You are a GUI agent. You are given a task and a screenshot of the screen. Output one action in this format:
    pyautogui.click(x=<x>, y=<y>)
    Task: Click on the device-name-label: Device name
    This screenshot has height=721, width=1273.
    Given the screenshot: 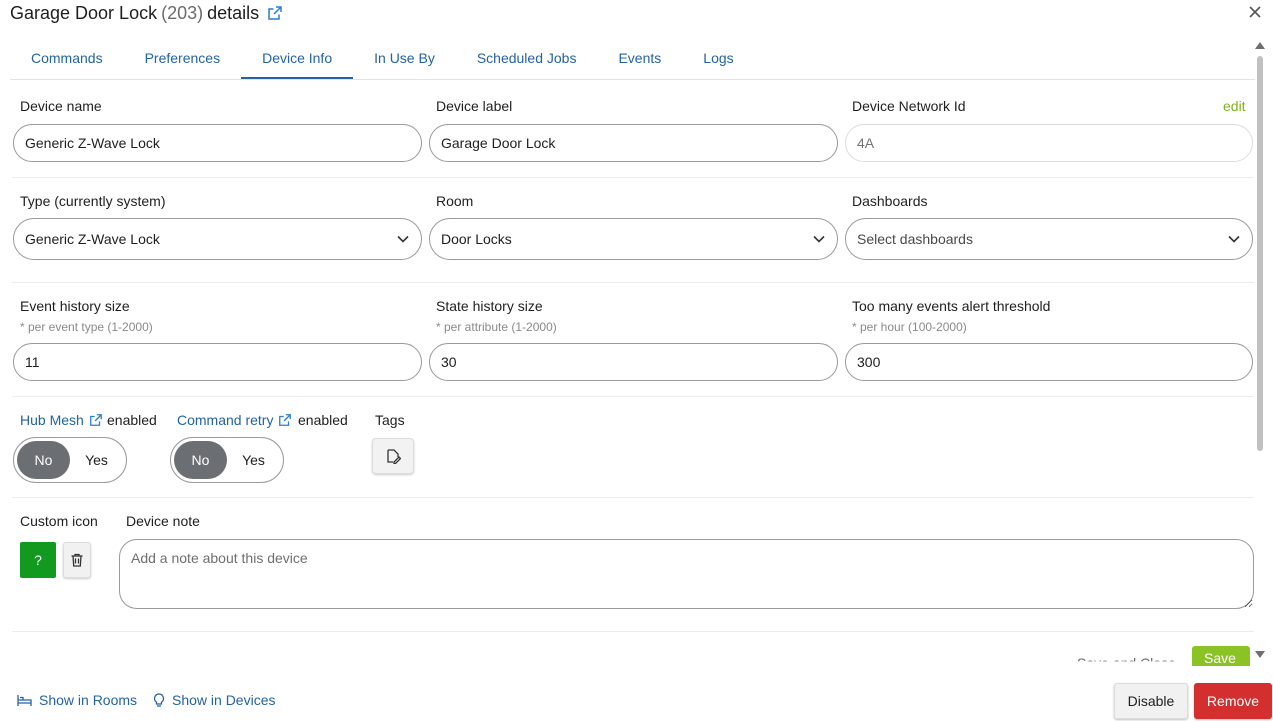 What is the action you would take?
    pyautogui.click(x=61, y=106)
    